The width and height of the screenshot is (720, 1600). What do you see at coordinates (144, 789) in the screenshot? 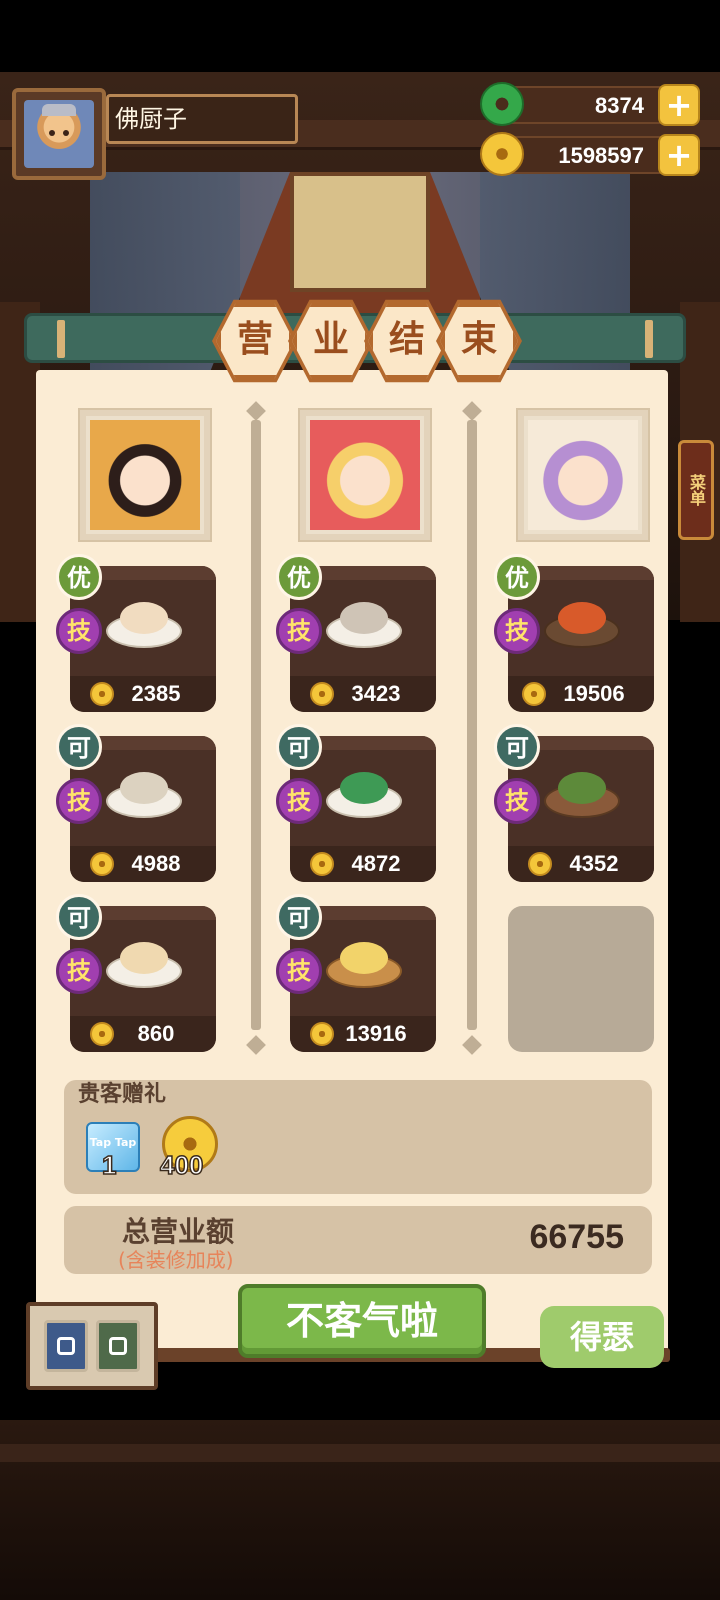
I see `clam-dish-icon` at bounding box center [144, 789].